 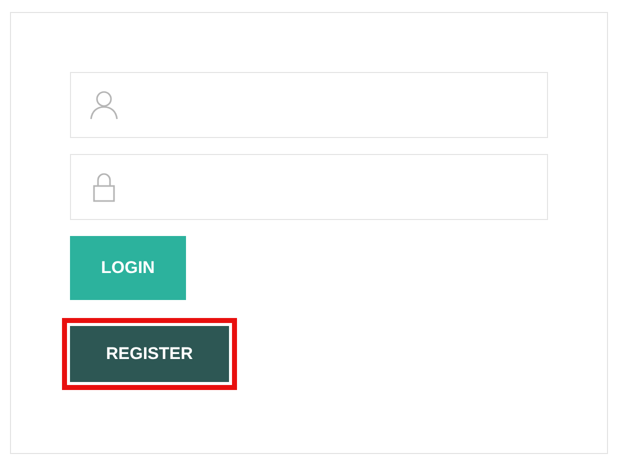 What do you see at coordinates (104, 105) in the screenshot?
I see `user-icon` at bounding box center [104, 105].